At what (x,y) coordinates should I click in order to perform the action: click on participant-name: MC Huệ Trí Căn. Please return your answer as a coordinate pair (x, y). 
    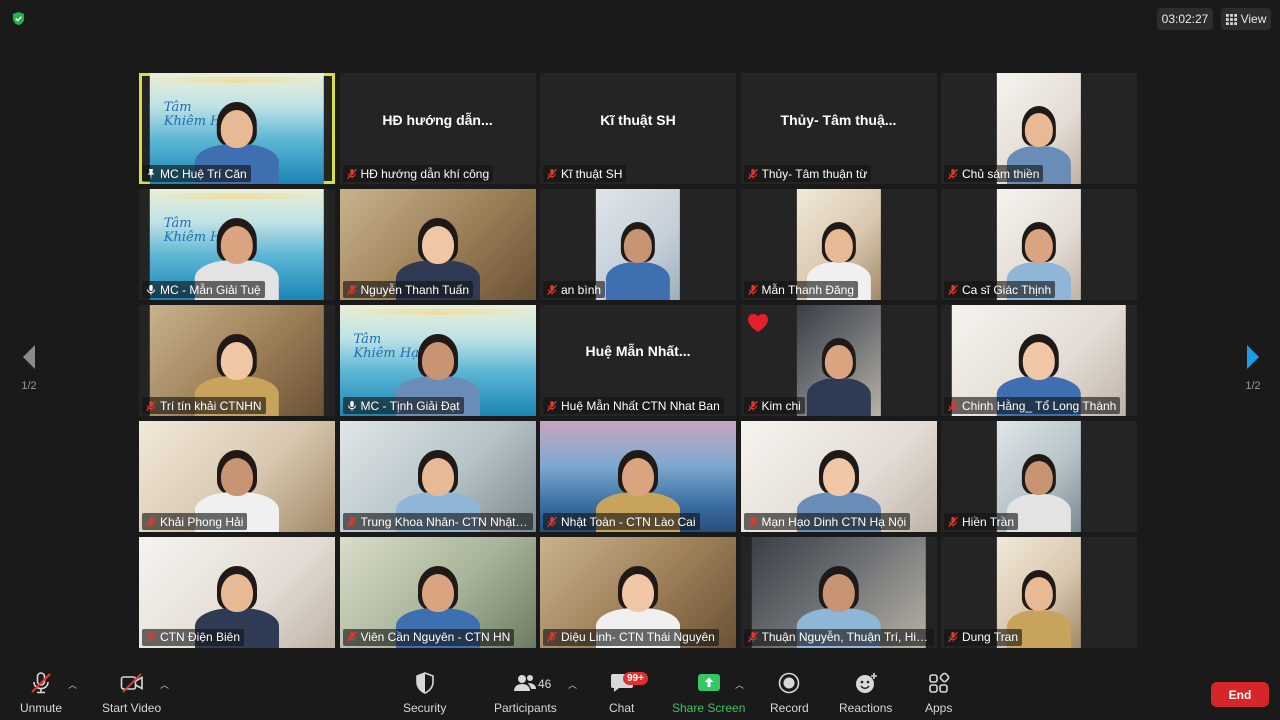
    Looking at the image, I should click on (203, 173).